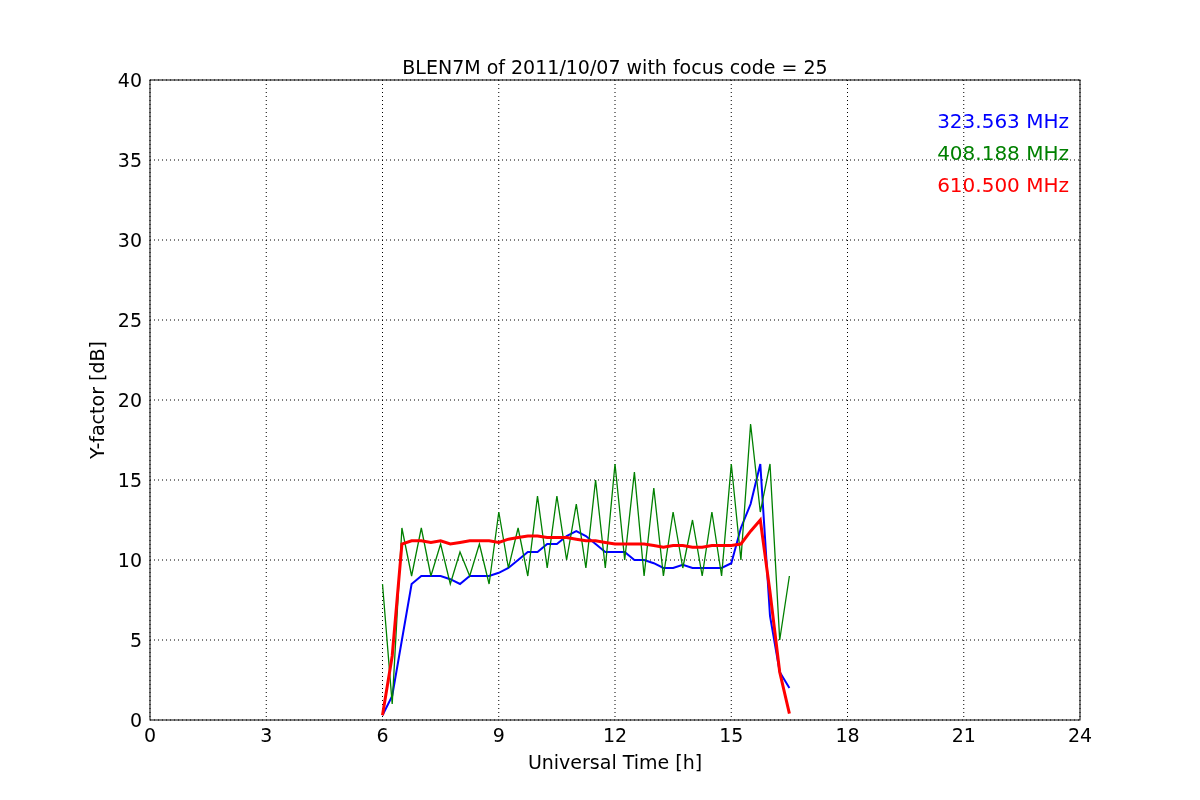 The height and width of the screenshot is (800, 1200). Describe the element at coordinates (129, 80) in the screenshot. I see `tick-label: 40` at that location.